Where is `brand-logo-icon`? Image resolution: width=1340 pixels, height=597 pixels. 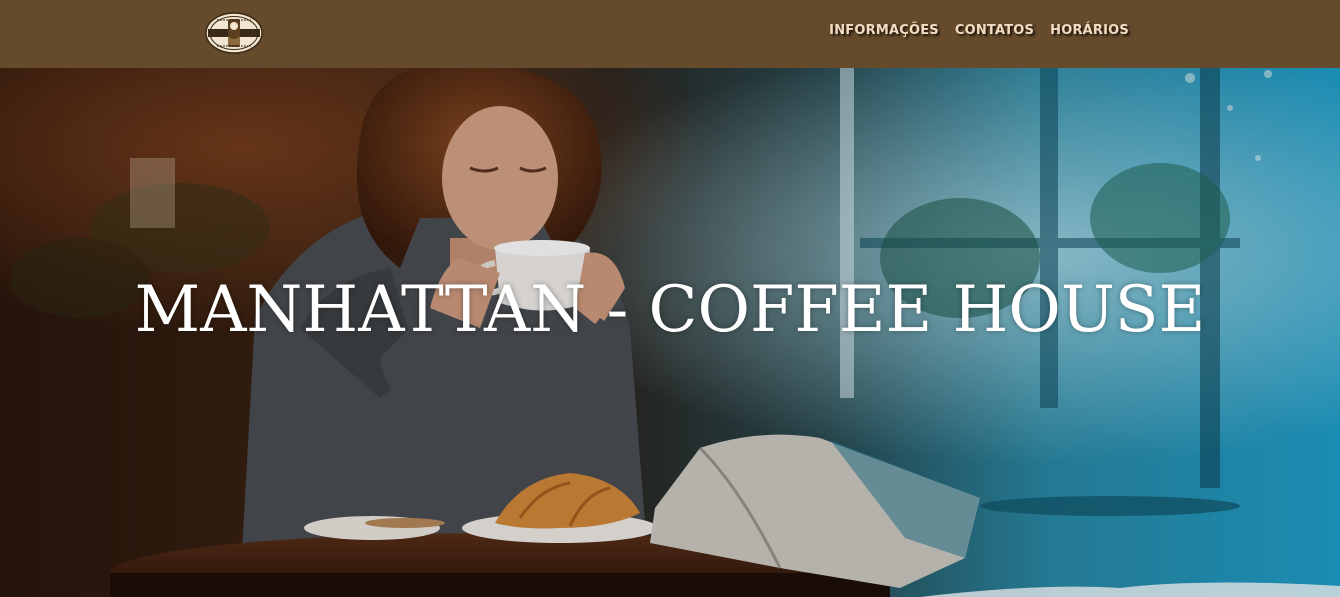
brand-logo-icon is located at coordinates (234, 33).